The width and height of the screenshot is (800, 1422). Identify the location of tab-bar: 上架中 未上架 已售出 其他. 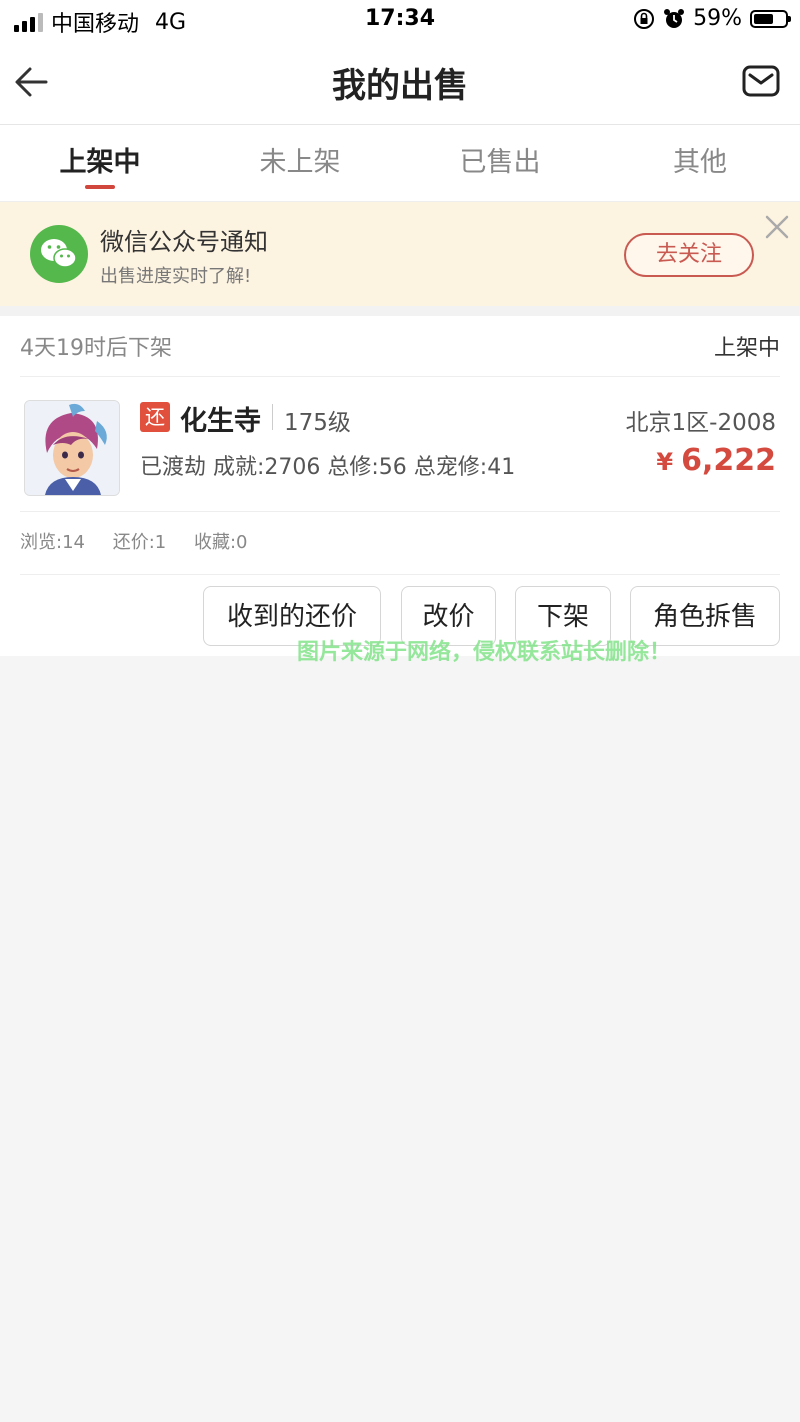
(400, 163).